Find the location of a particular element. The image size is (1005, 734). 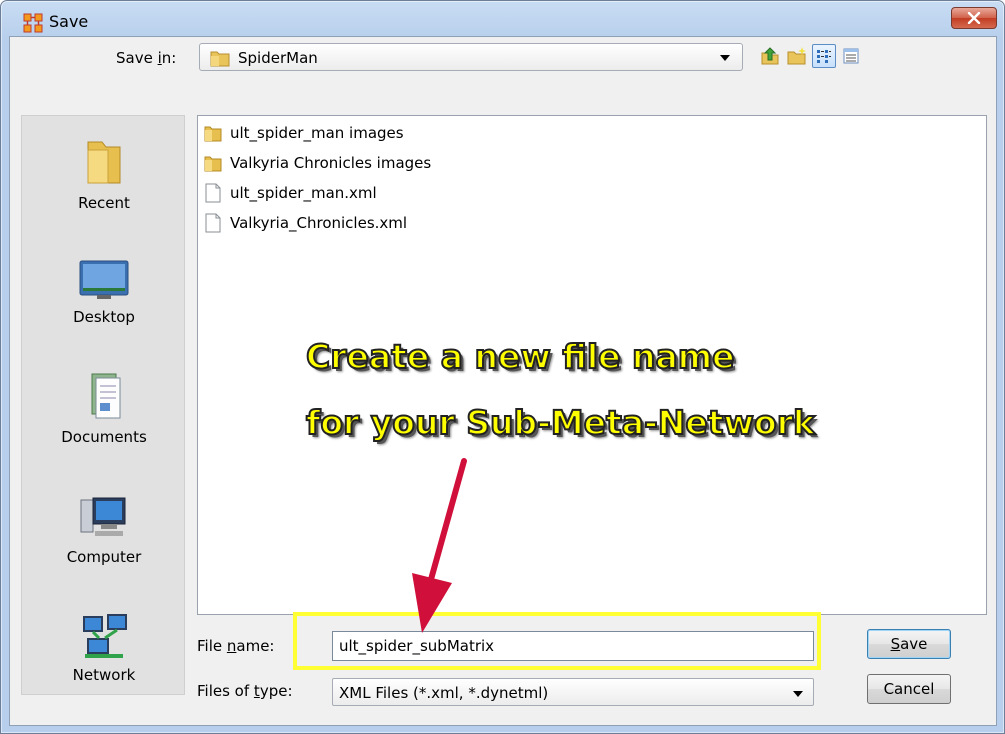

up-one-level-icon is located at coordinates (770, 56).